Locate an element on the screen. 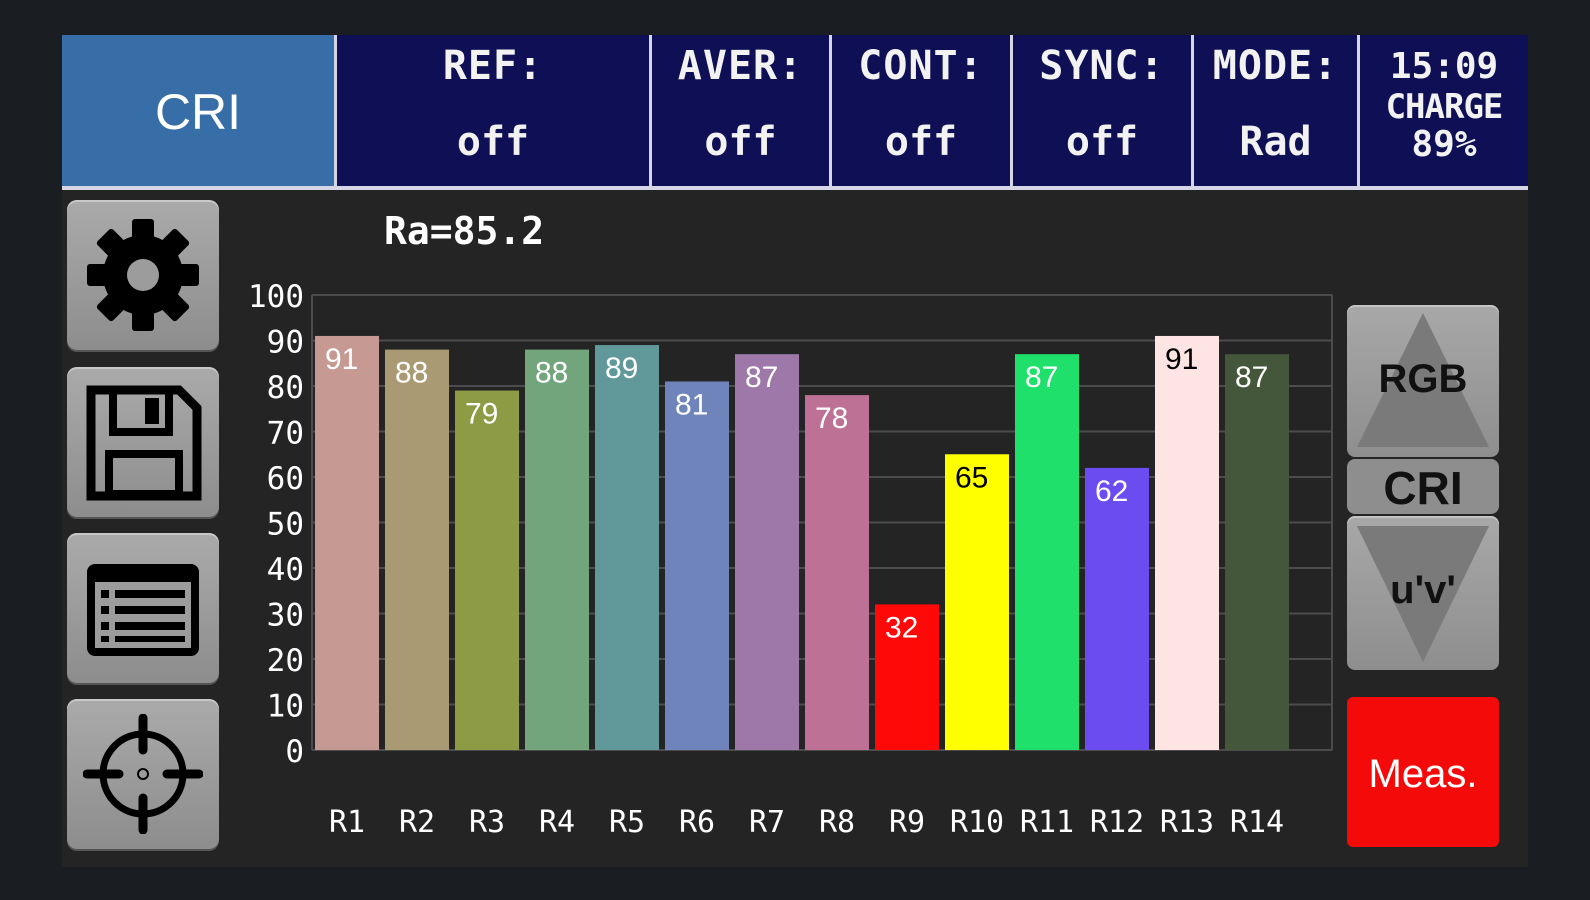  cri-center-label-box: CRI is located at coordinates (1423, 486).